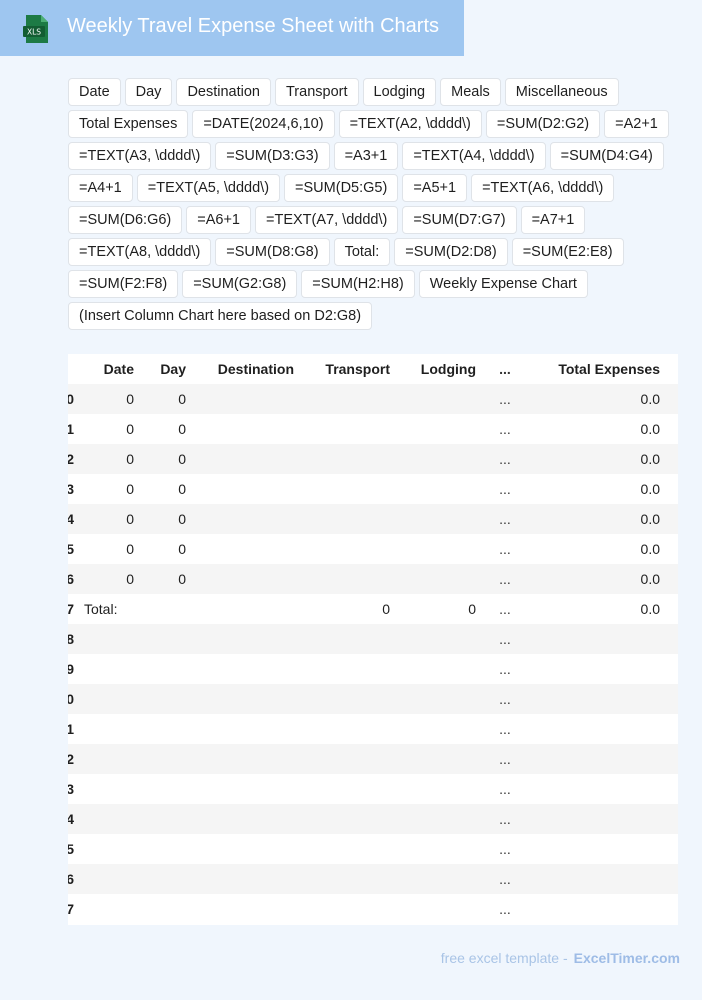 This screenshot has height=1000, width=702. Describe the element at coordinates (72, 789) in the screenshot. I see `row-index-cell: 13` at that location.